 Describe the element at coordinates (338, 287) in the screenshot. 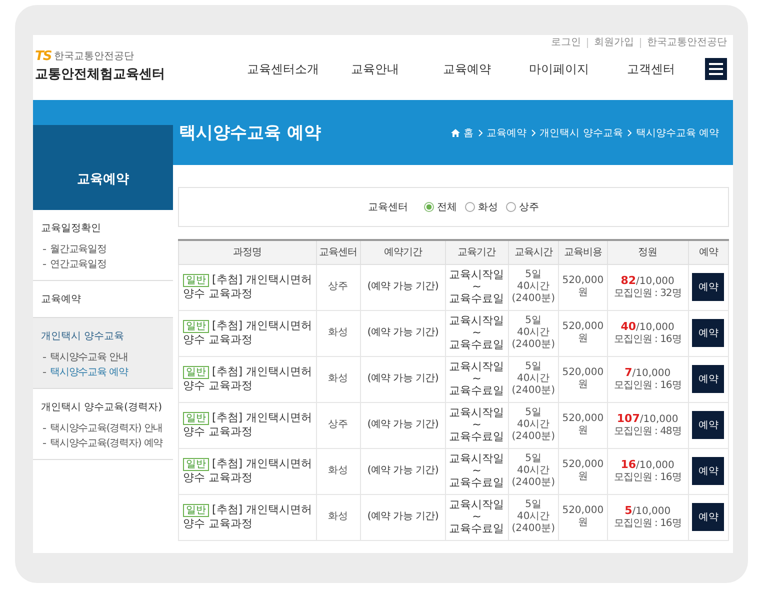

I see `table-cell: 상주` at that location.